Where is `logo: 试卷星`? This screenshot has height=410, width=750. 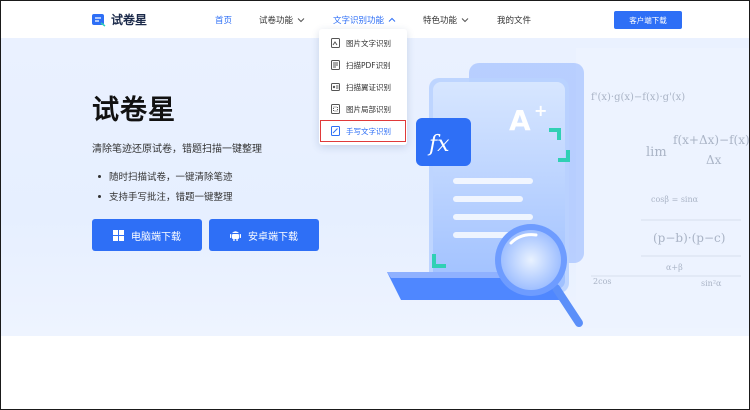 logo: 试卷星 is located at coordinates (119, 19).